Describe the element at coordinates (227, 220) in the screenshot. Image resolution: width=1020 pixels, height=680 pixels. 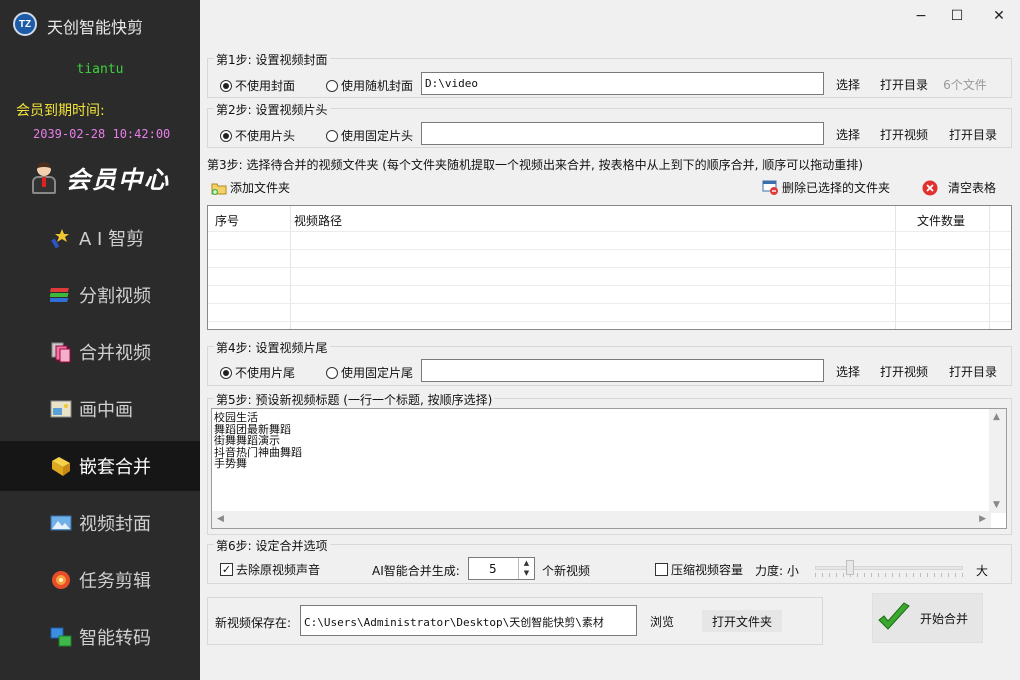
I see `column-header-index: 序号` at that location.